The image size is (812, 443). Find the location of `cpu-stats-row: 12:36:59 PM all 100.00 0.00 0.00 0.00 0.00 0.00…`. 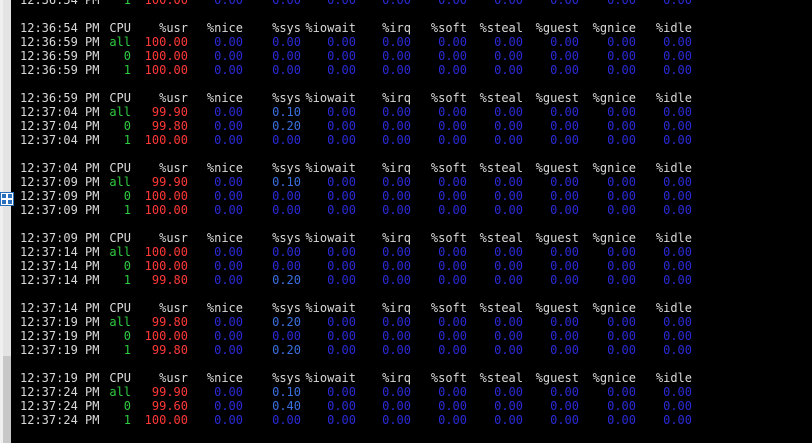

cpu-stats-row: 12:36:59 PM all 100.00 0.00 0.00 0.00 0.00 0.00… is located at coordinates (411, 42).